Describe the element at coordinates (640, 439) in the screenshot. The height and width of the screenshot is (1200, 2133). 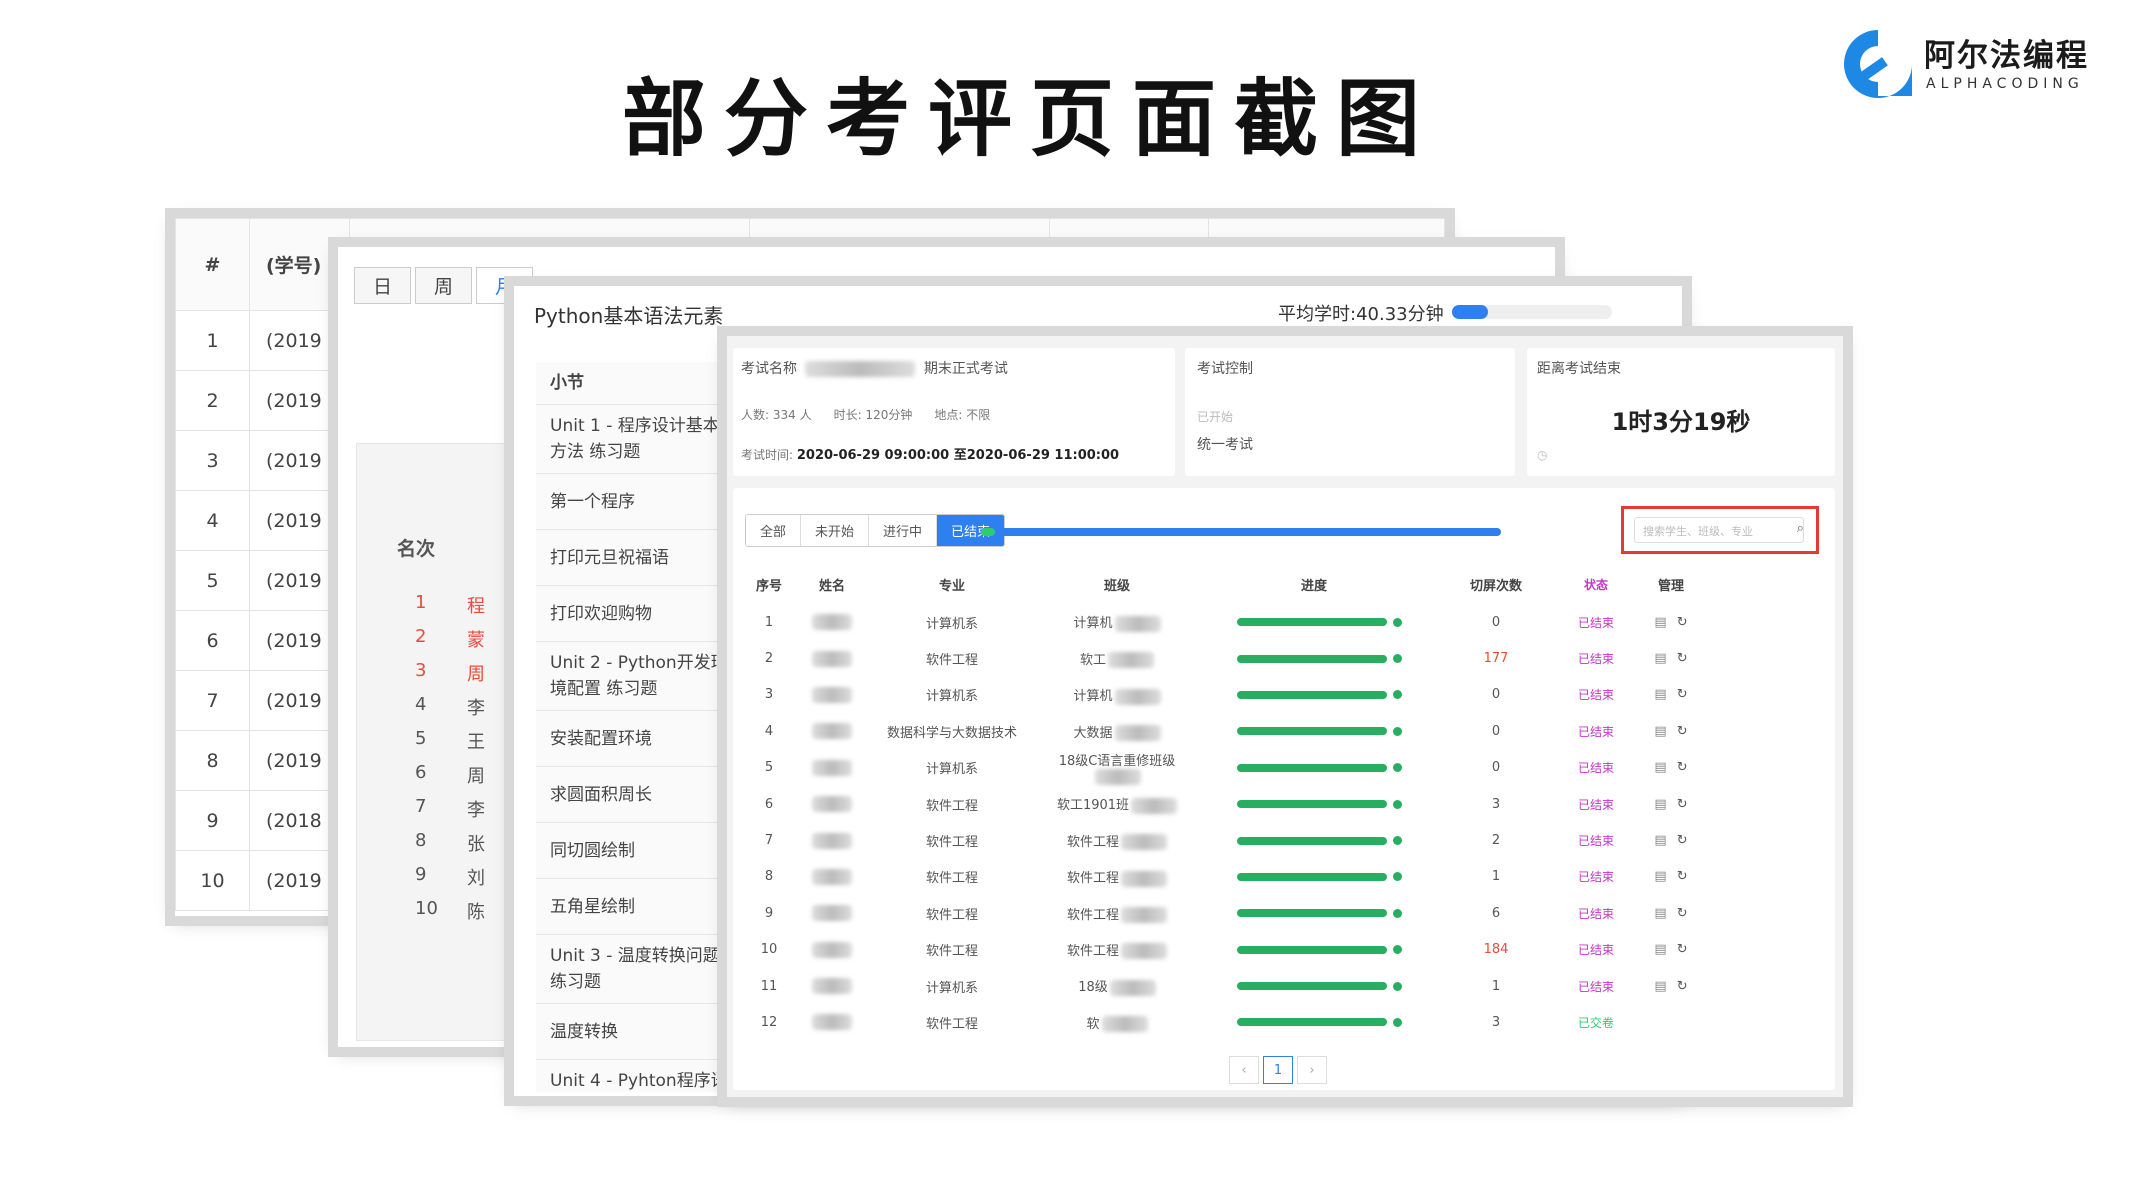
I see `sidebar-item: Unit 1 - 程序设计基本方法 练习题` at that location.